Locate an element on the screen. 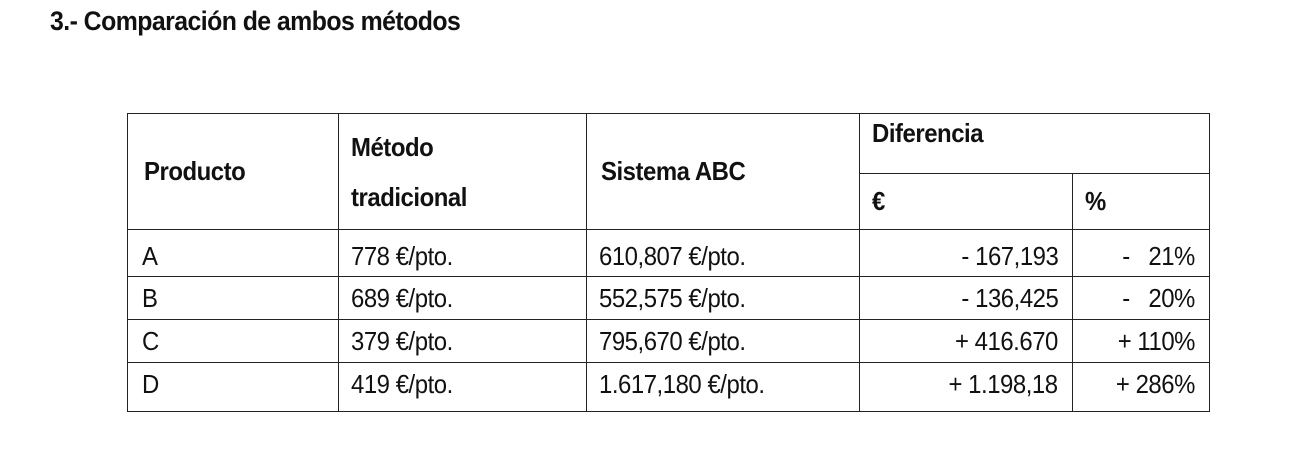  header-sistema-abc: Sistema ABC is located at coordinates (723, 171).